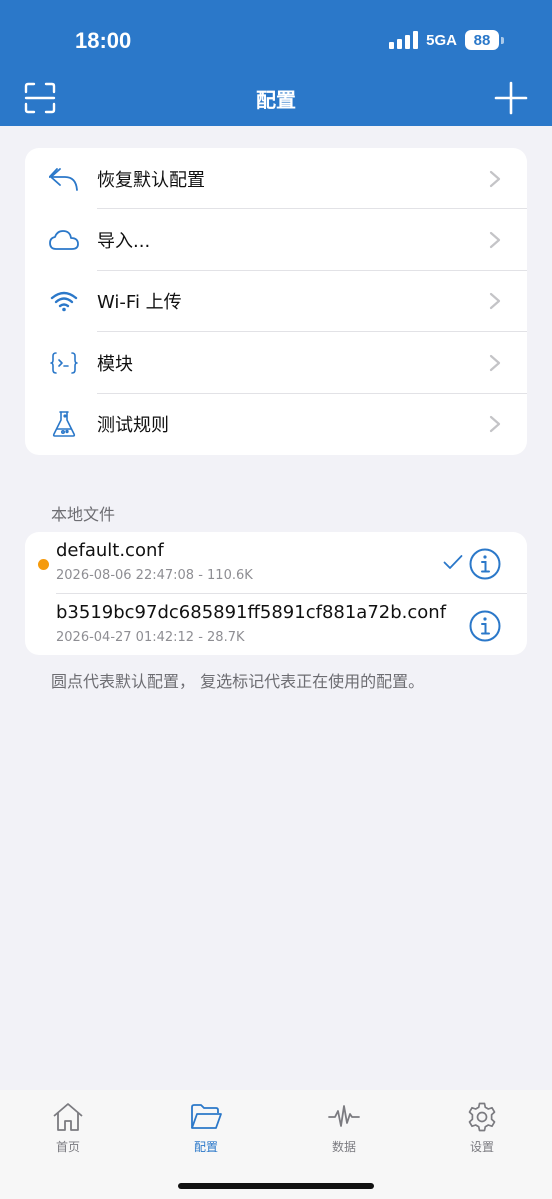 The height and width of the screenshot is (1199, 552). What do you see at coordinates (276, 424) in the screenshot?
I see `menu-item-test-rules: 测试规则` at bounding box center [276, 424].